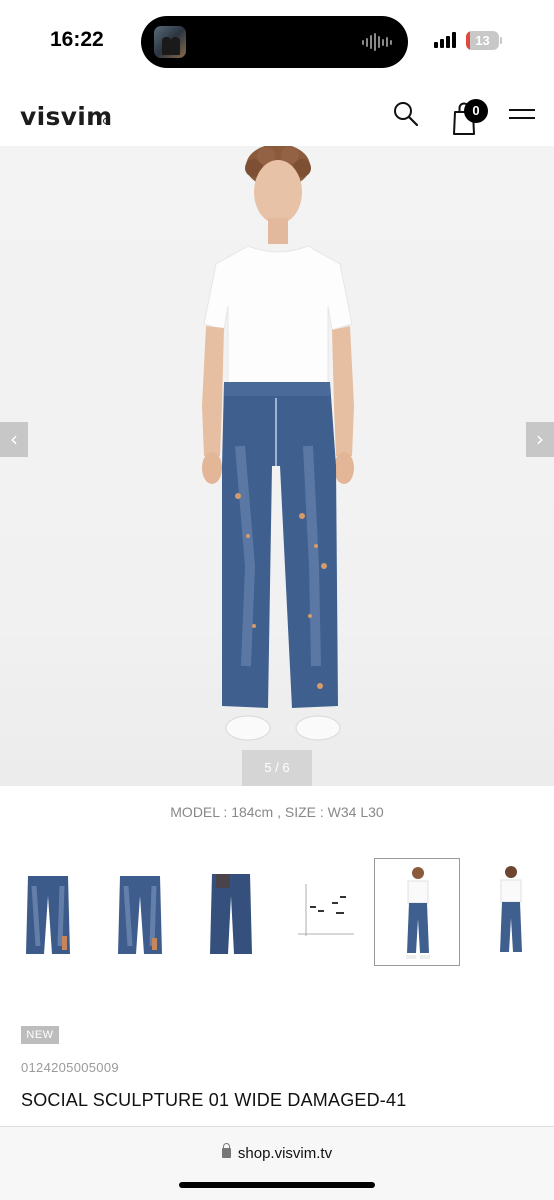  What do you see at coordinates (47, 911) in the screenshot?
I see `thumbnail-jeans-front` at bounding box center [47, 911].